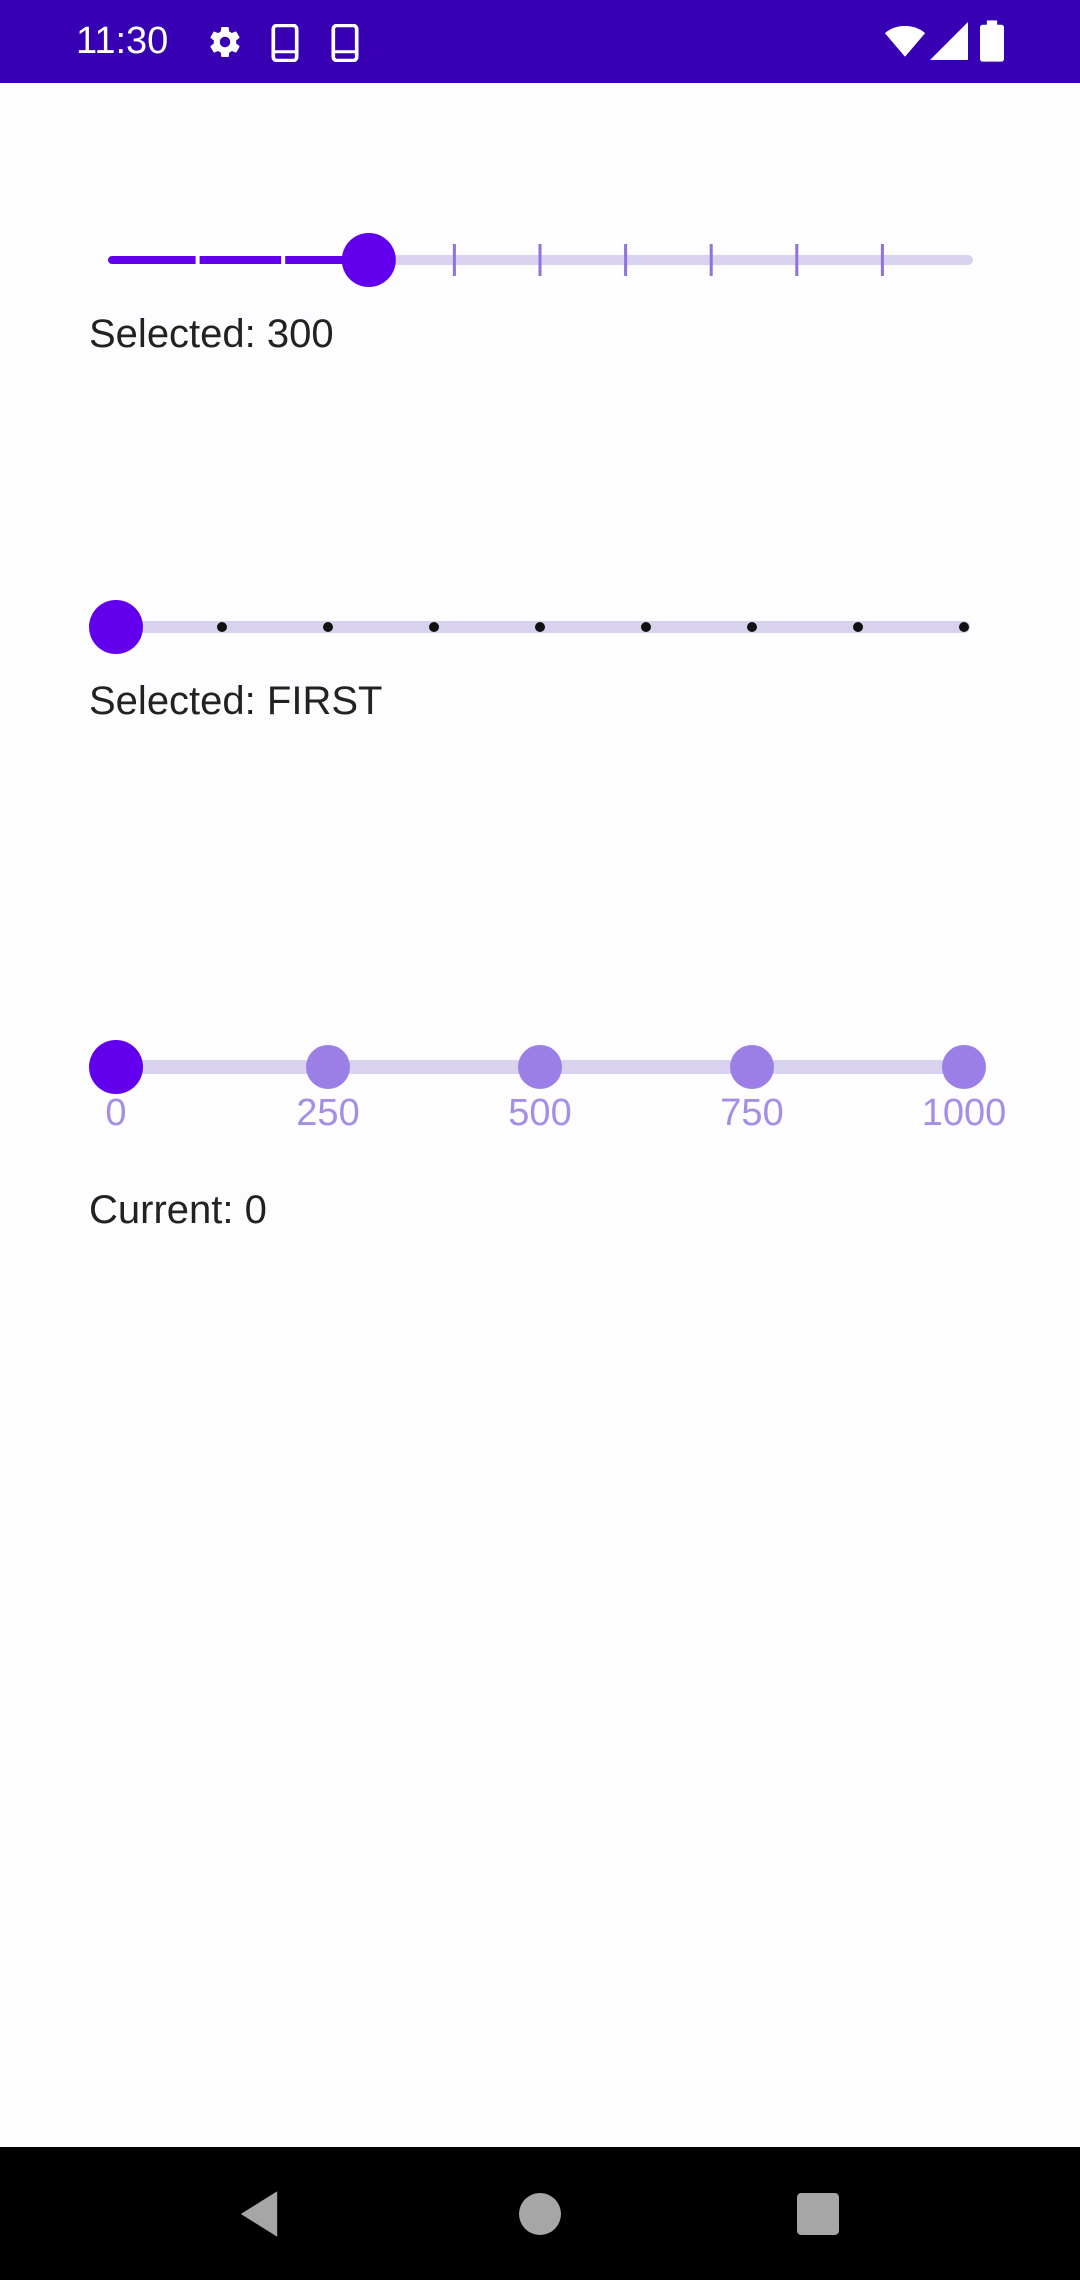  Describe the element at coordinates (178, 1210) in the screenshot. I see `current-value-label: Current: 0` at that location.